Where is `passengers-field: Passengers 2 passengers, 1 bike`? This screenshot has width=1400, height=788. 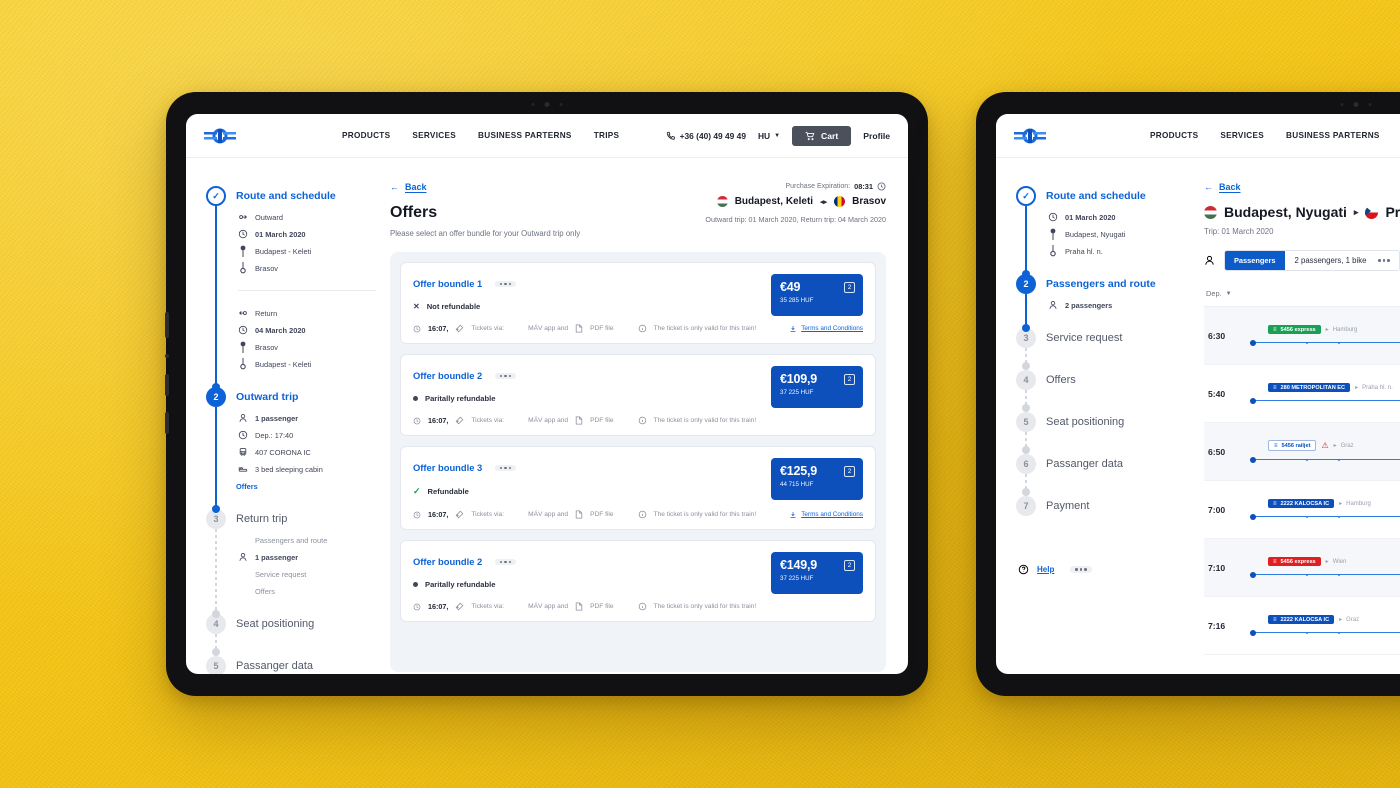 passengers-field: Passengers 2 passengers, 1 bike is located at coordinates (1312, 260).